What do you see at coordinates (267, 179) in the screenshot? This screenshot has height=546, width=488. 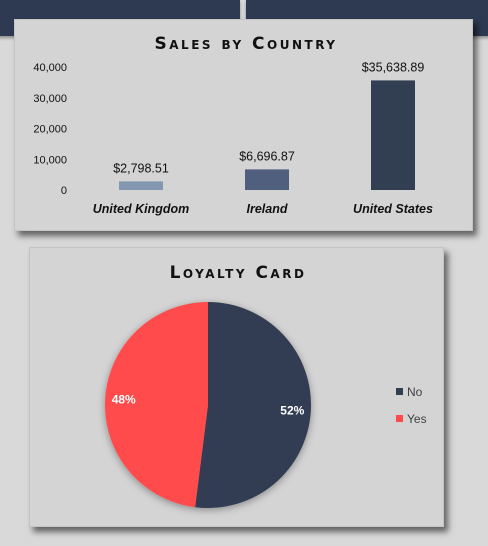 I see `bar-ireland` at bounding box center [267, 179].